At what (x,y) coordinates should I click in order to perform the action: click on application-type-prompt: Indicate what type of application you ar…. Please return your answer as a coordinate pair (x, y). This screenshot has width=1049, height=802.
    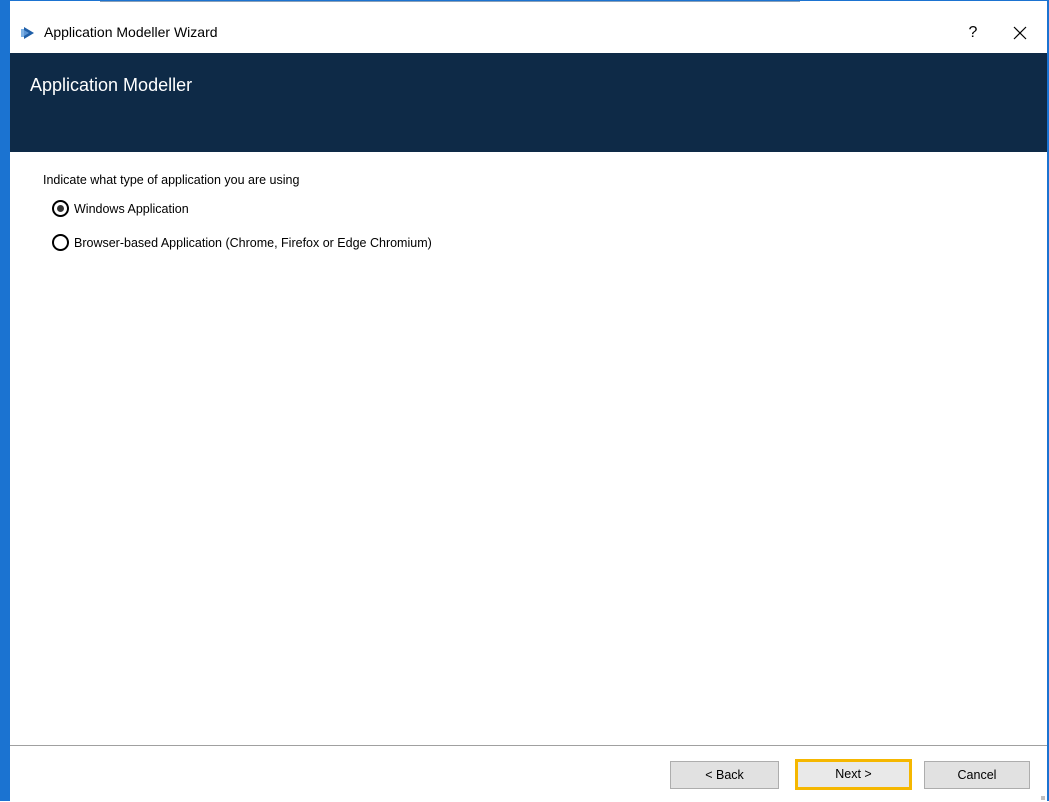
    Looking at the image, I should click on (171, 180).